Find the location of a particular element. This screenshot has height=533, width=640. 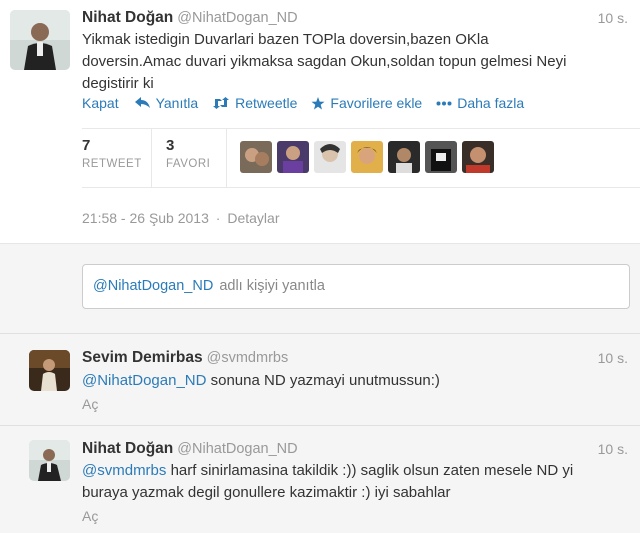

author-handle: @svmdmrbs is located at coordinates (248, 358).